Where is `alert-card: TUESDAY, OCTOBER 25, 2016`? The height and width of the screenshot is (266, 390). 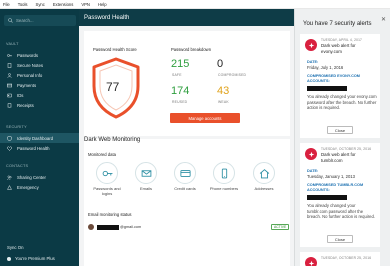
alert-card: TUESDAY, OCTOBER 25, 2016 is located at coordinates (340, 259).